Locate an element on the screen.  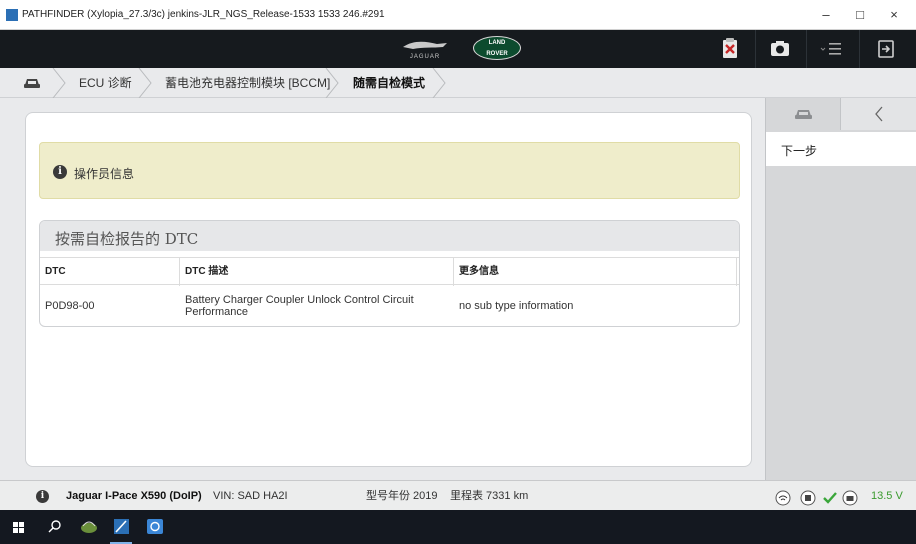
dtc-panel-header: 按需自检报告的 DTC is located at coordinates (389, 236).